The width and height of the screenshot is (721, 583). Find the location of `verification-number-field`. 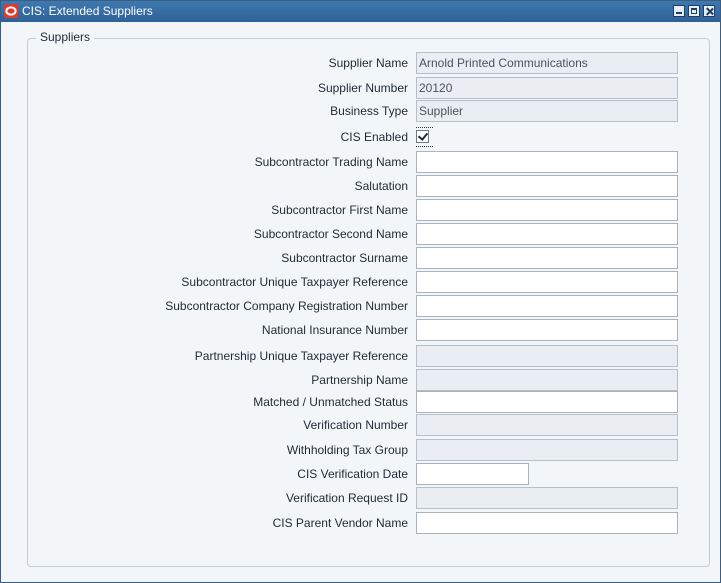

verification-number-field is located at coordinates (547, 425).